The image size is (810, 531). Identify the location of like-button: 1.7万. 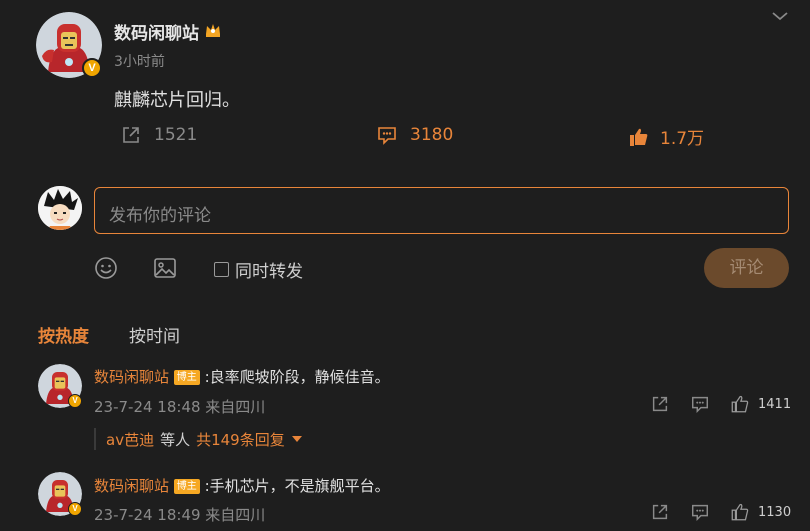
(666, 136).